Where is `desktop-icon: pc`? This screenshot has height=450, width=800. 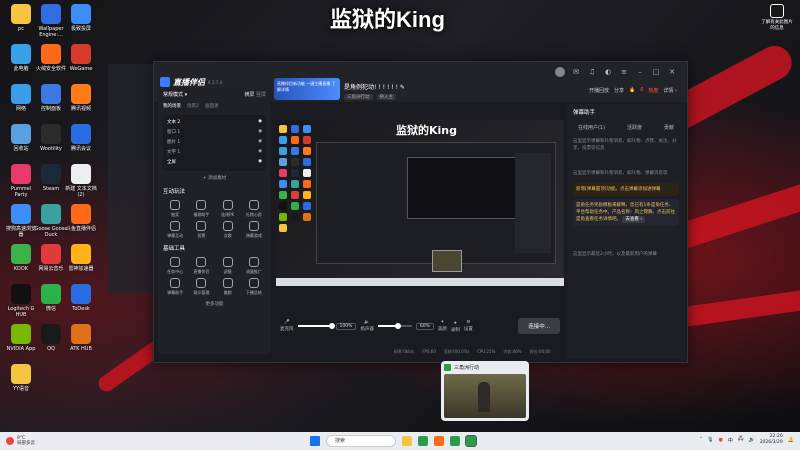
desktop-icon: pc is located at coordinates (21, 18).